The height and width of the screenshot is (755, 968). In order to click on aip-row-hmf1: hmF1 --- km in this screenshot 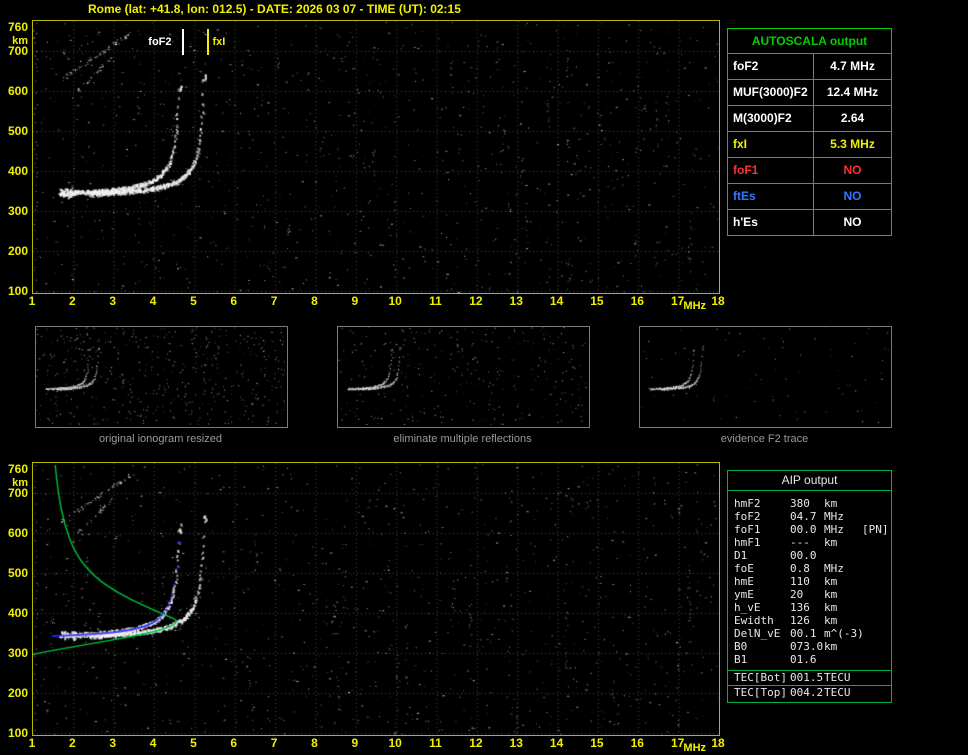, I will do `click(809, 542)`.